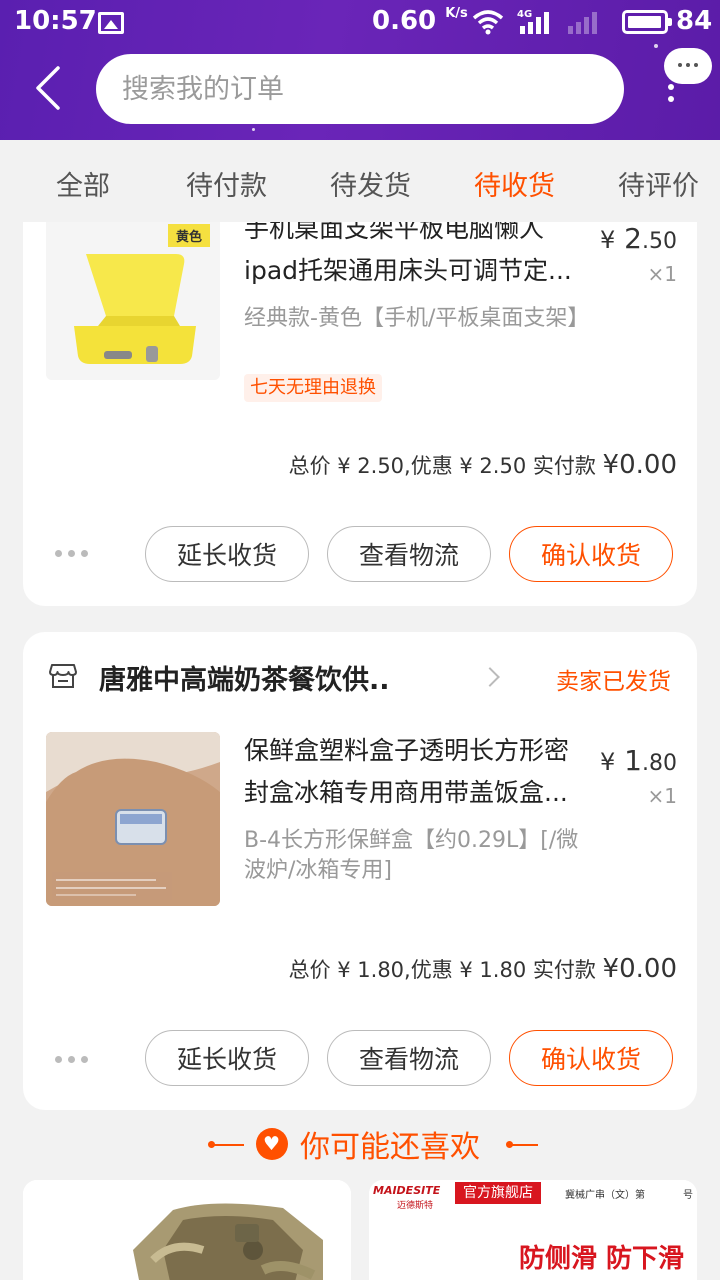  I want to click on message-bubble-icon, so click(688, 66).